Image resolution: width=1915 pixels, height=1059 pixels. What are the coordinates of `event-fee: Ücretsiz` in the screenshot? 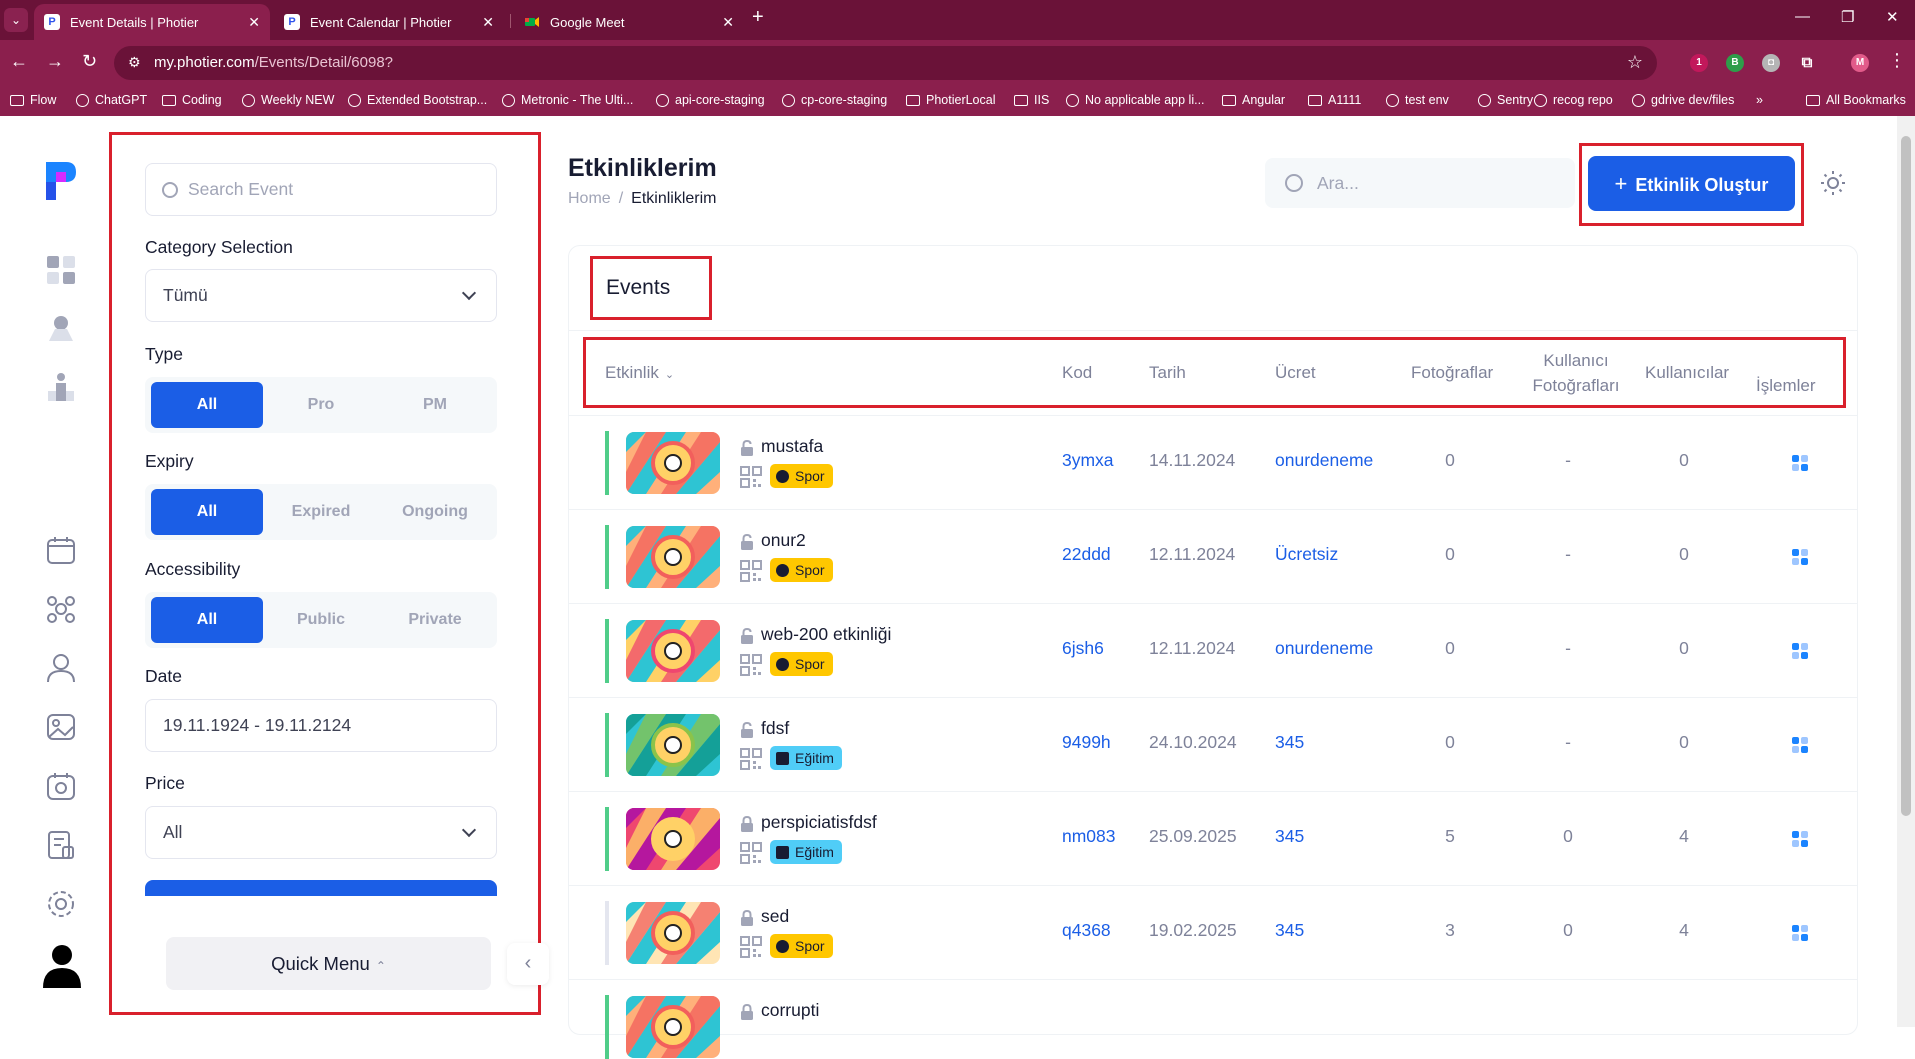 It's located at (1306, 554).